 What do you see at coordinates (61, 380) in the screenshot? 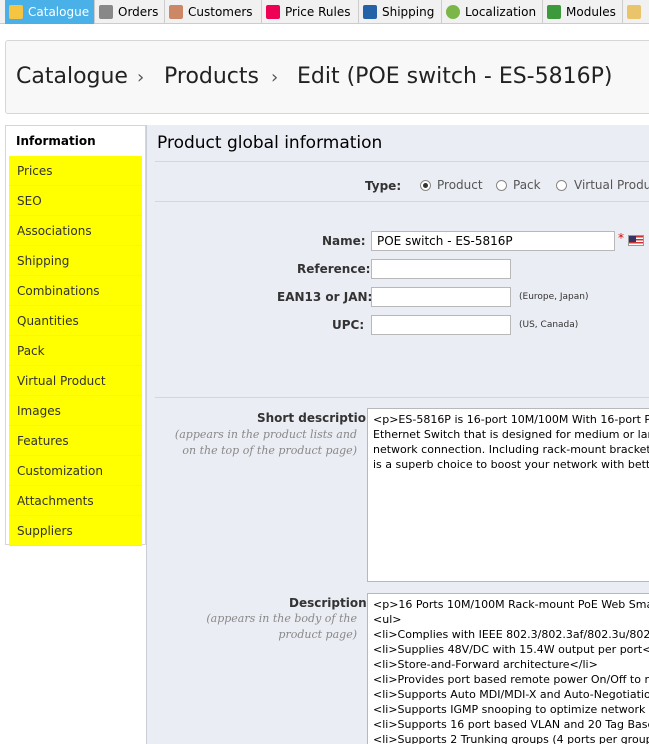
I see `sidebar-item-label: Virtual Product` at bounding box center [61, 380].